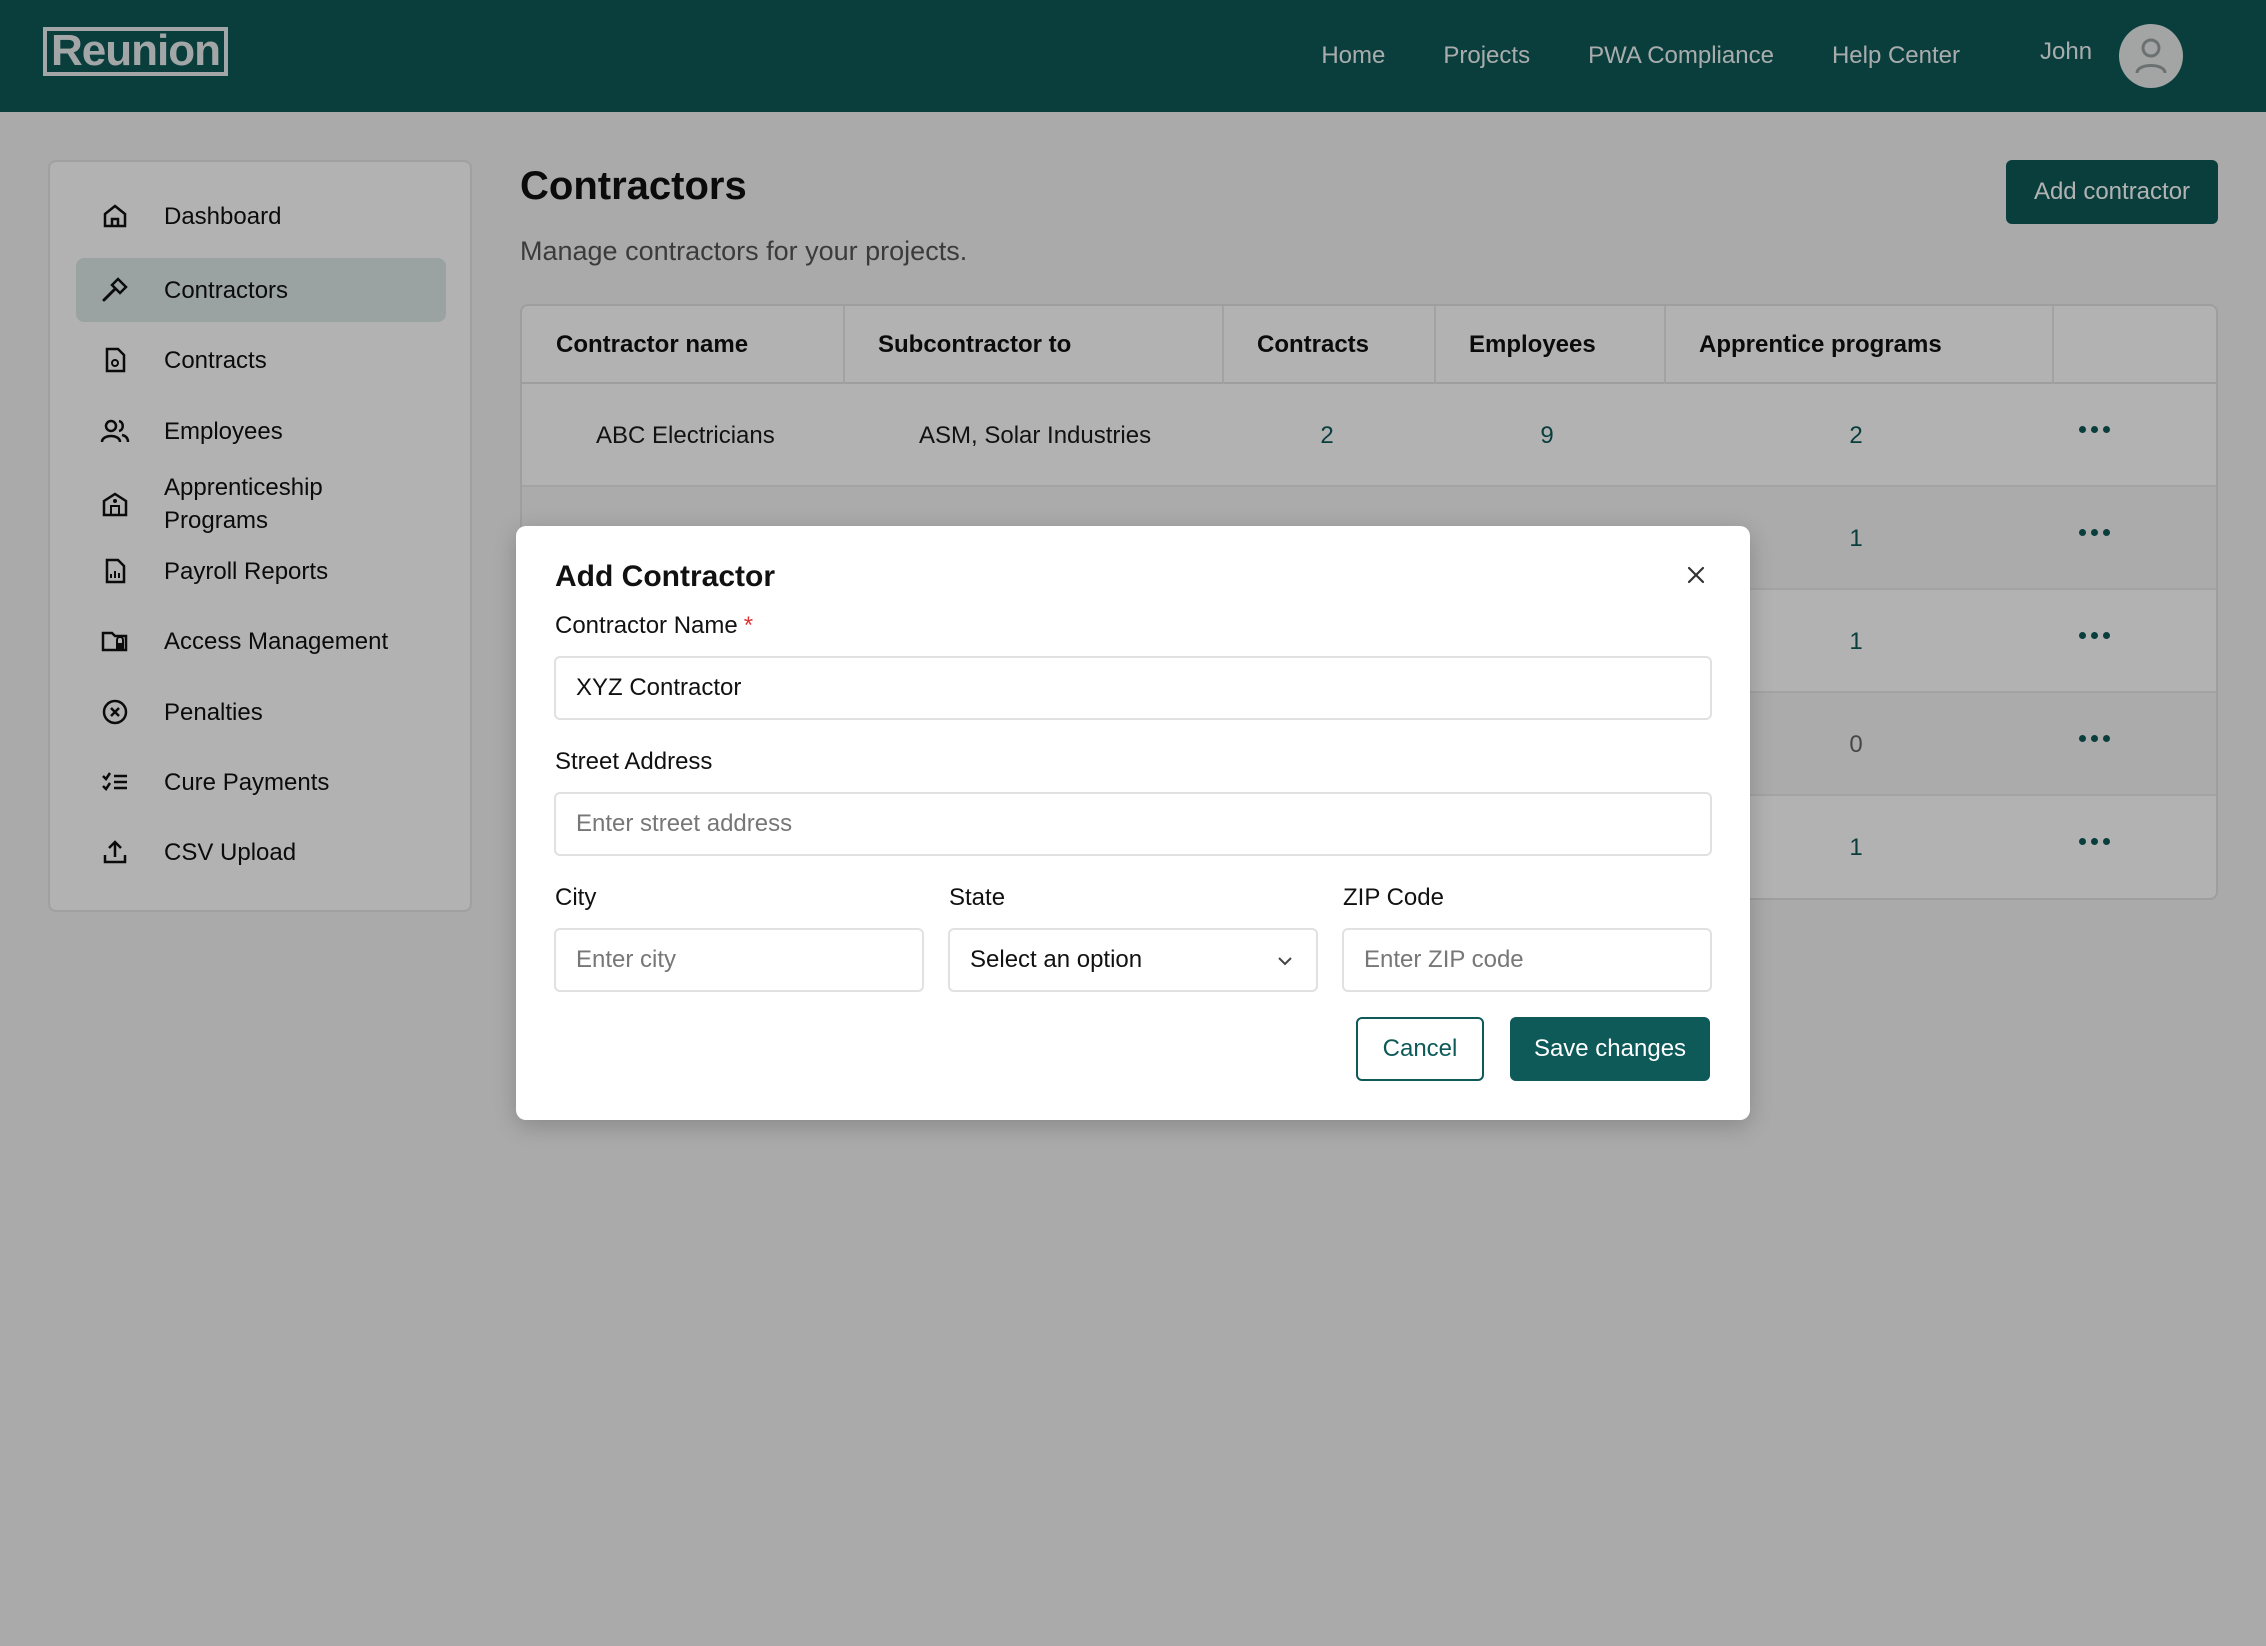  What do you see at coordinates (1527, 960) in the screenshot?
I see `zip-code-input` at bounding box center [1527, 960].